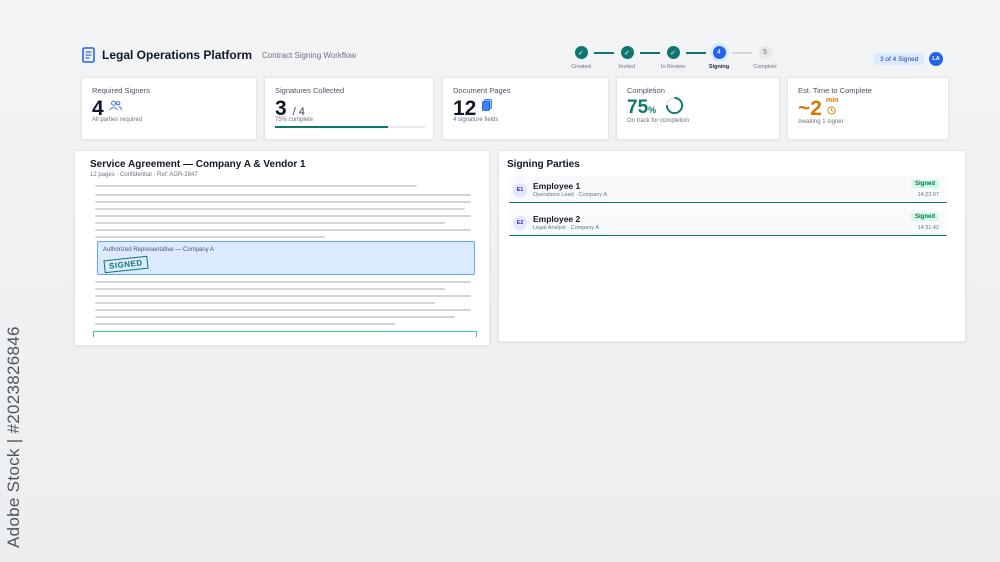 The height and width of the screenshot is (562, 1000). What do you see at coordinates (349, 108) in the screenshot?
I see `stat-signatures-collected: Signatures Collected 3/ 4 75% complete` at bounding box center [349, 108].